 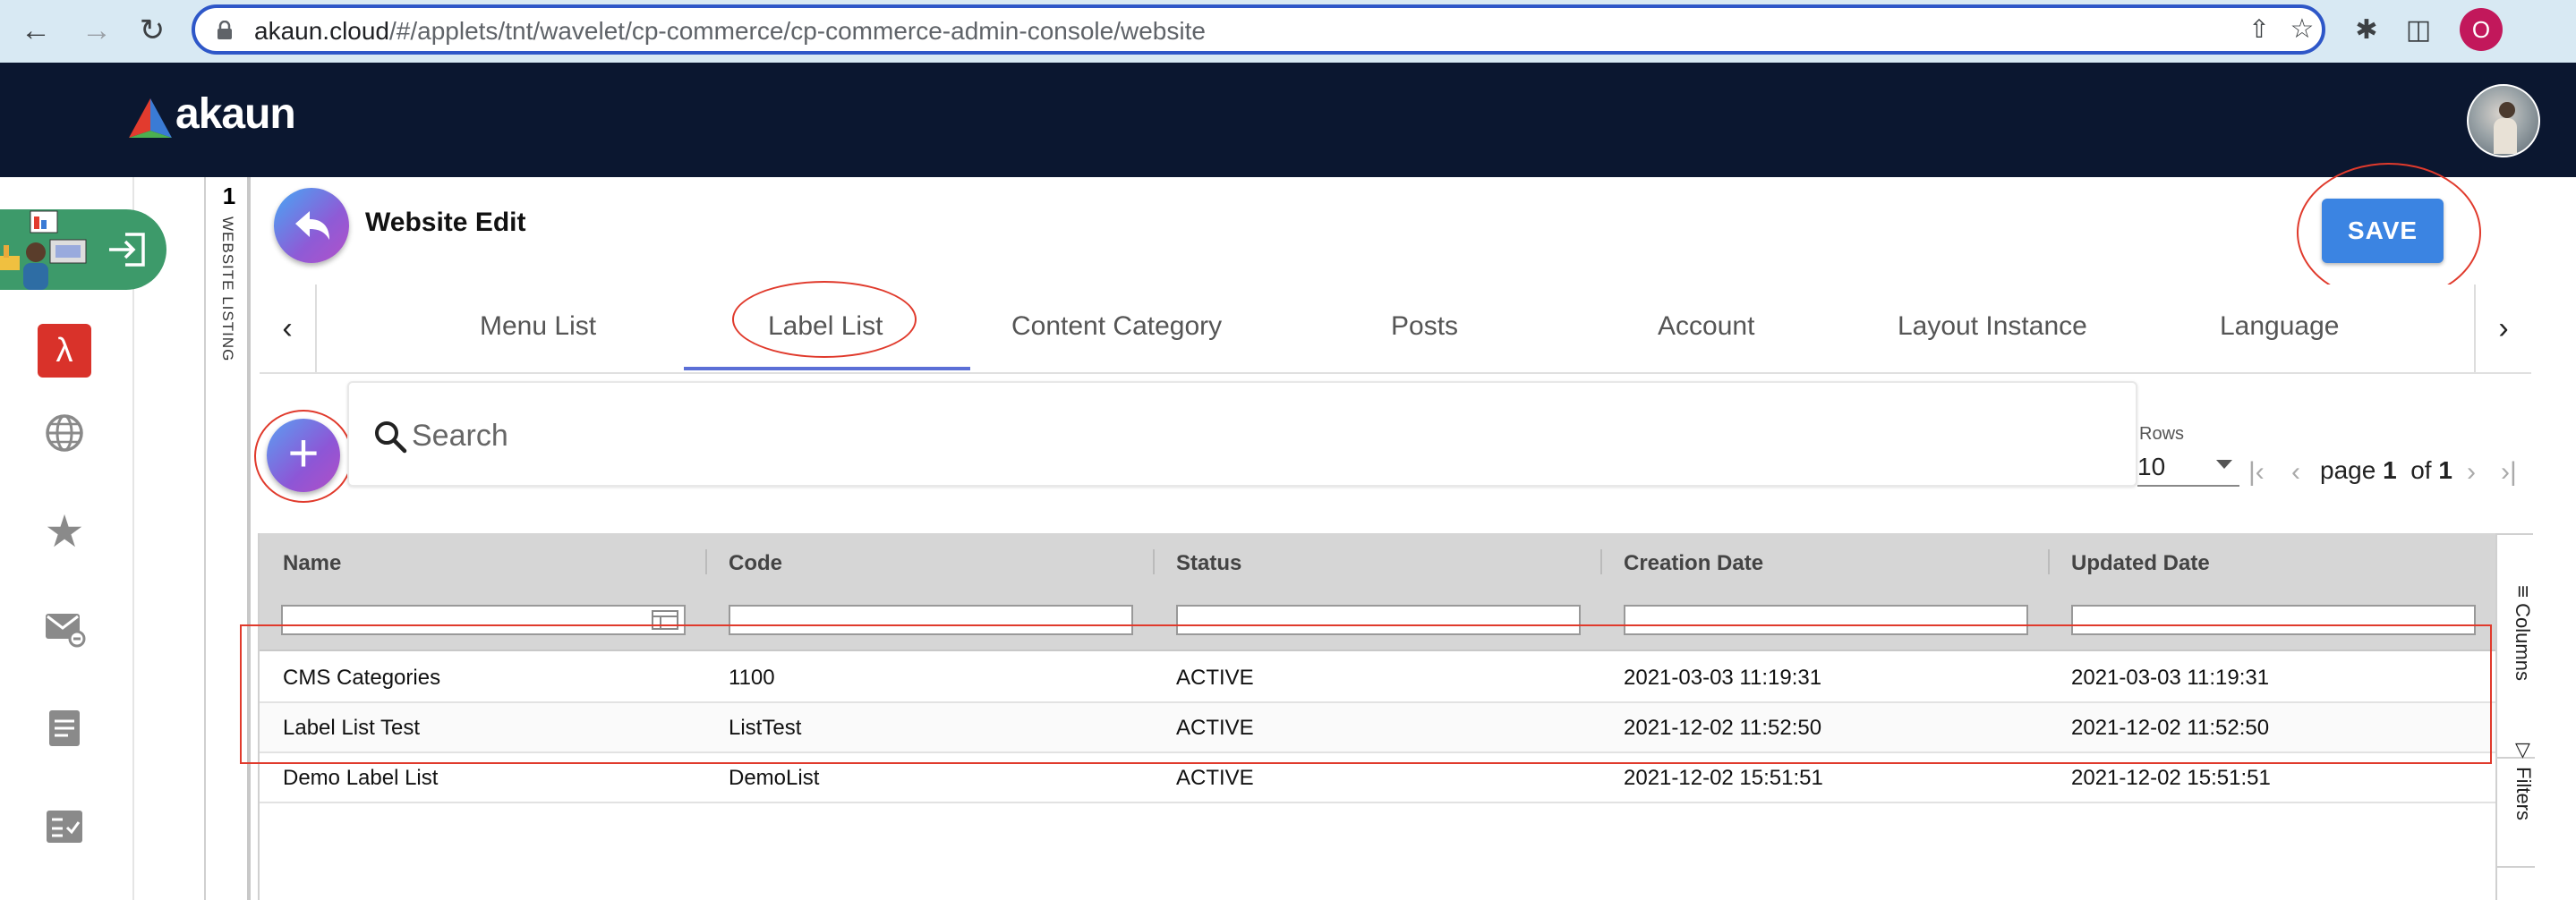 I want to click on back-button, so click(x=311, y=225).